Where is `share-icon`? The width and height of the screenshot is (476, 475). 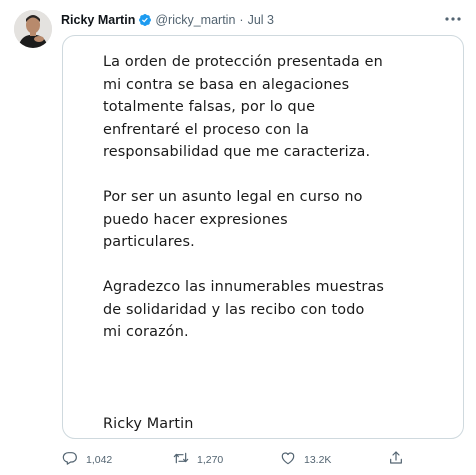 share-icon is located at coordinates (396, 460).